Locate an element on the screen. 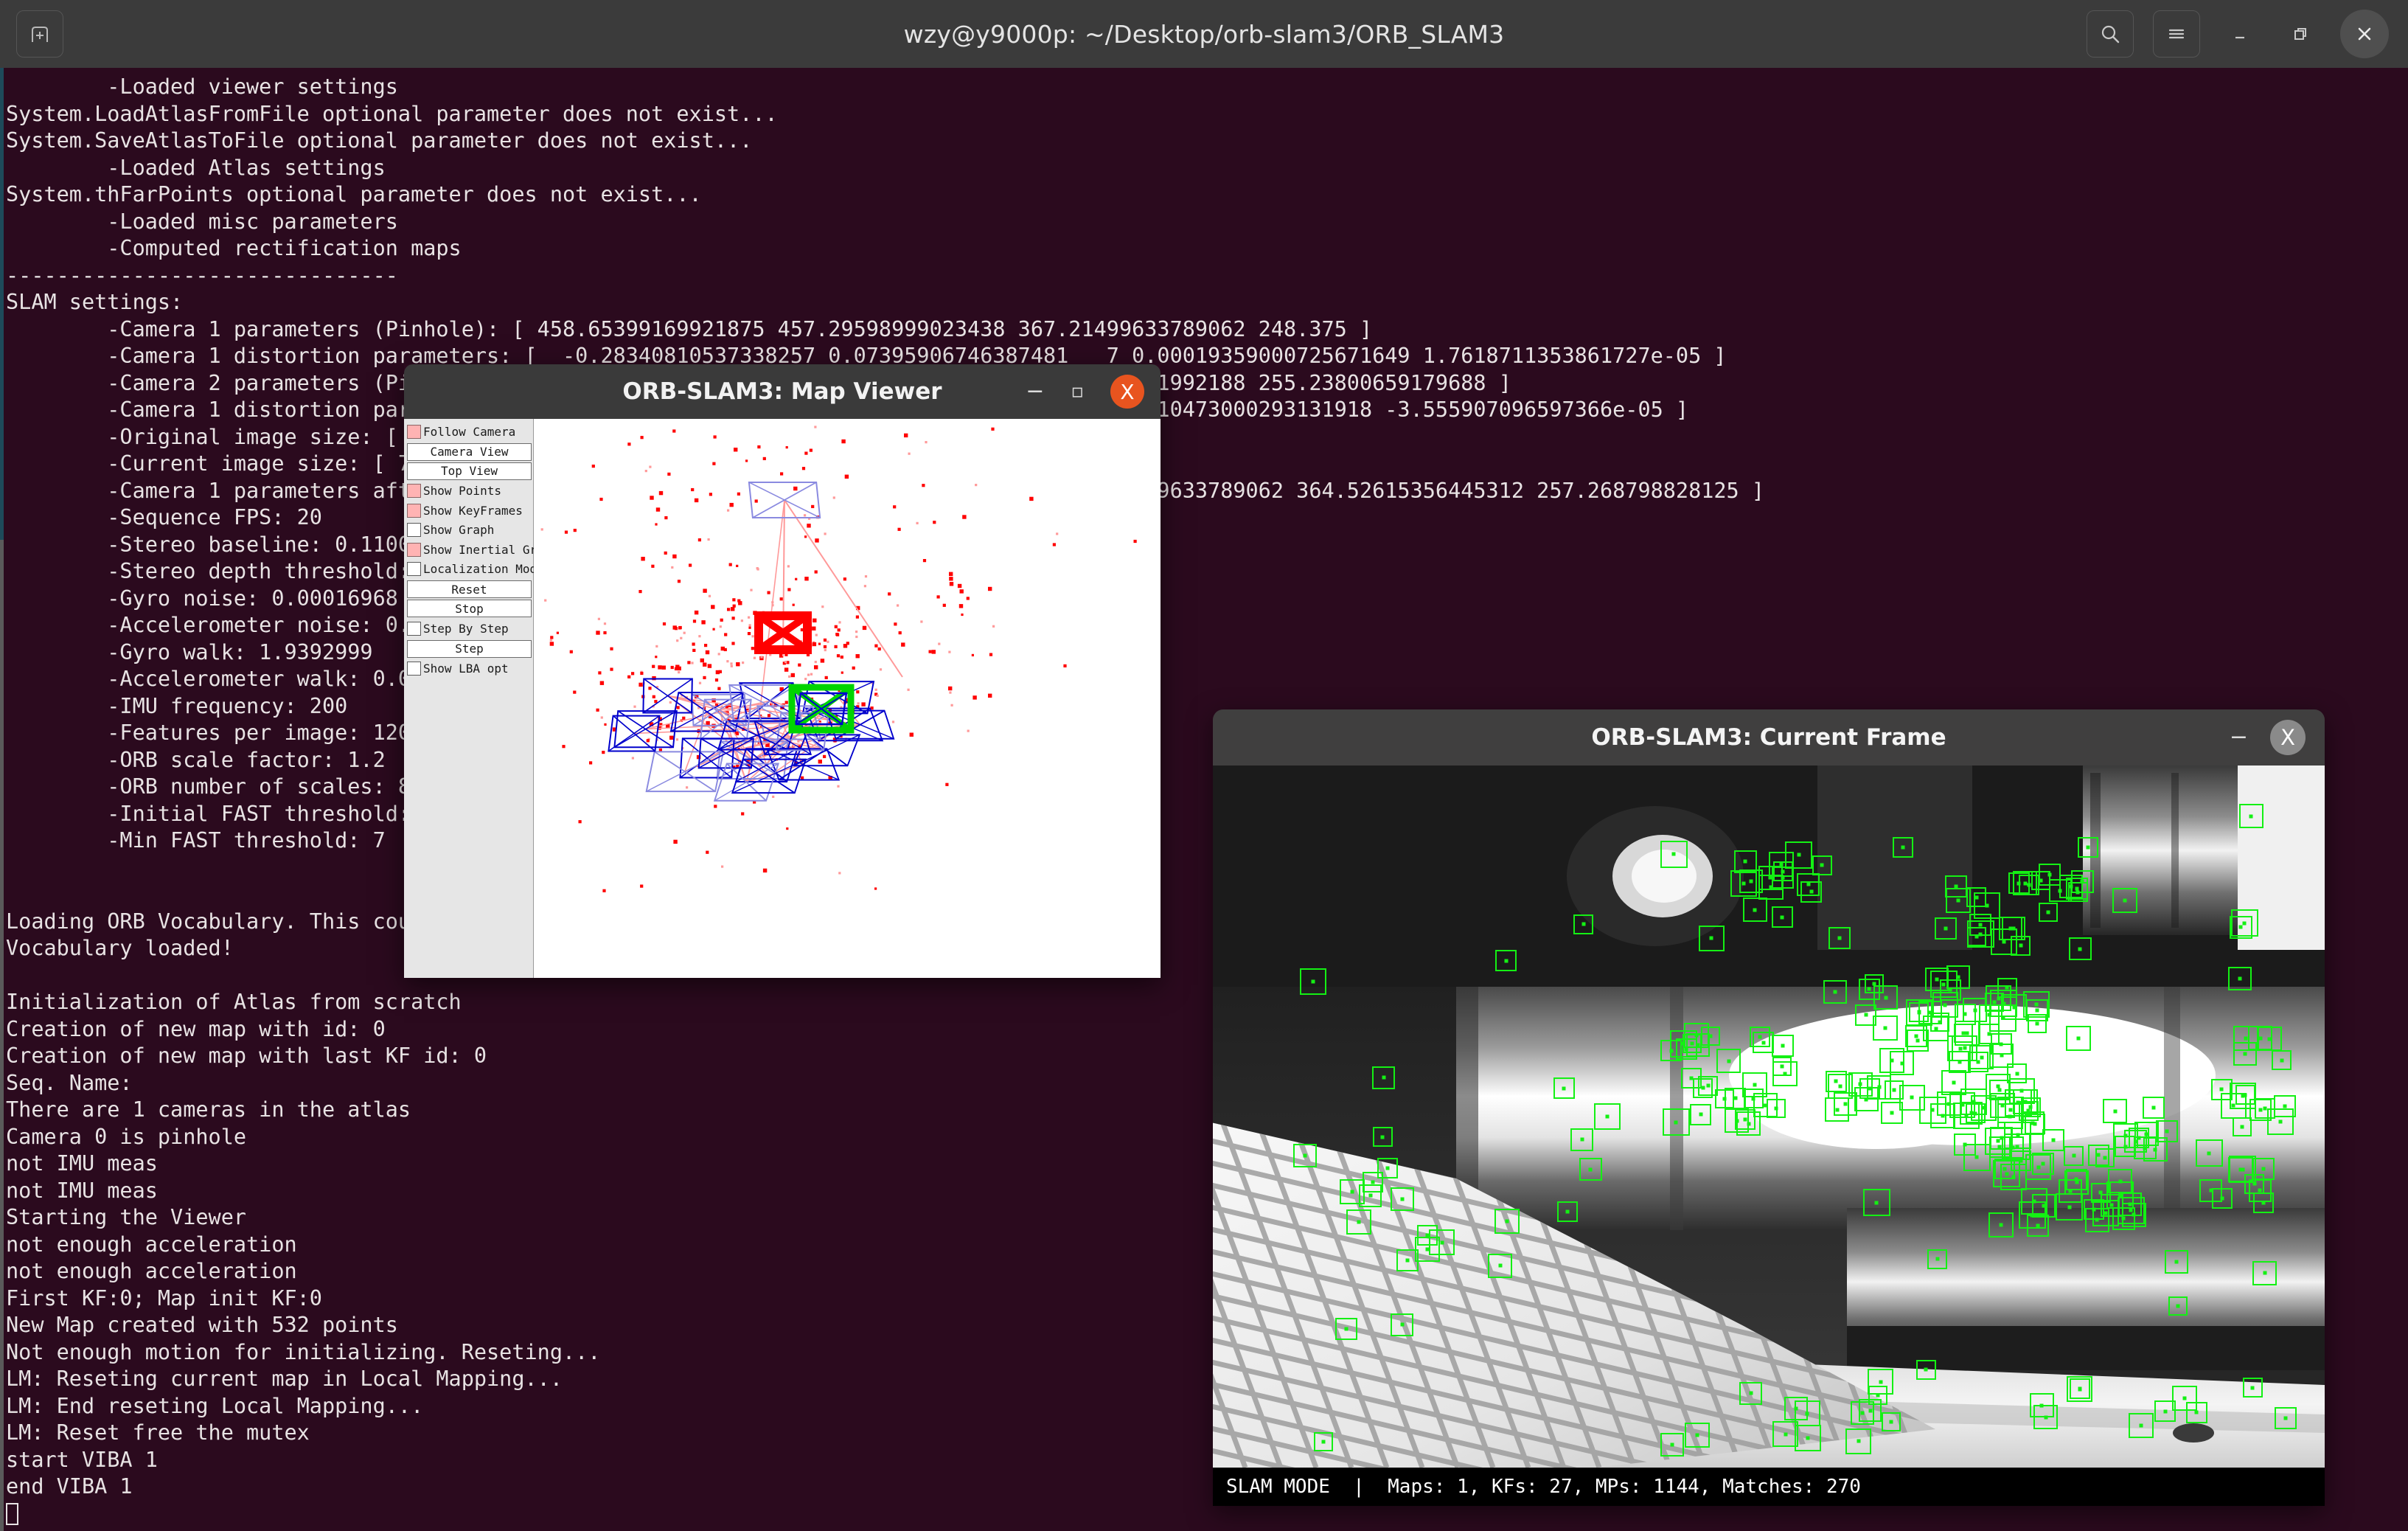 The height and width of the screenshot is (1531, 2408). close-icon is located at coordinates (2364, 34).